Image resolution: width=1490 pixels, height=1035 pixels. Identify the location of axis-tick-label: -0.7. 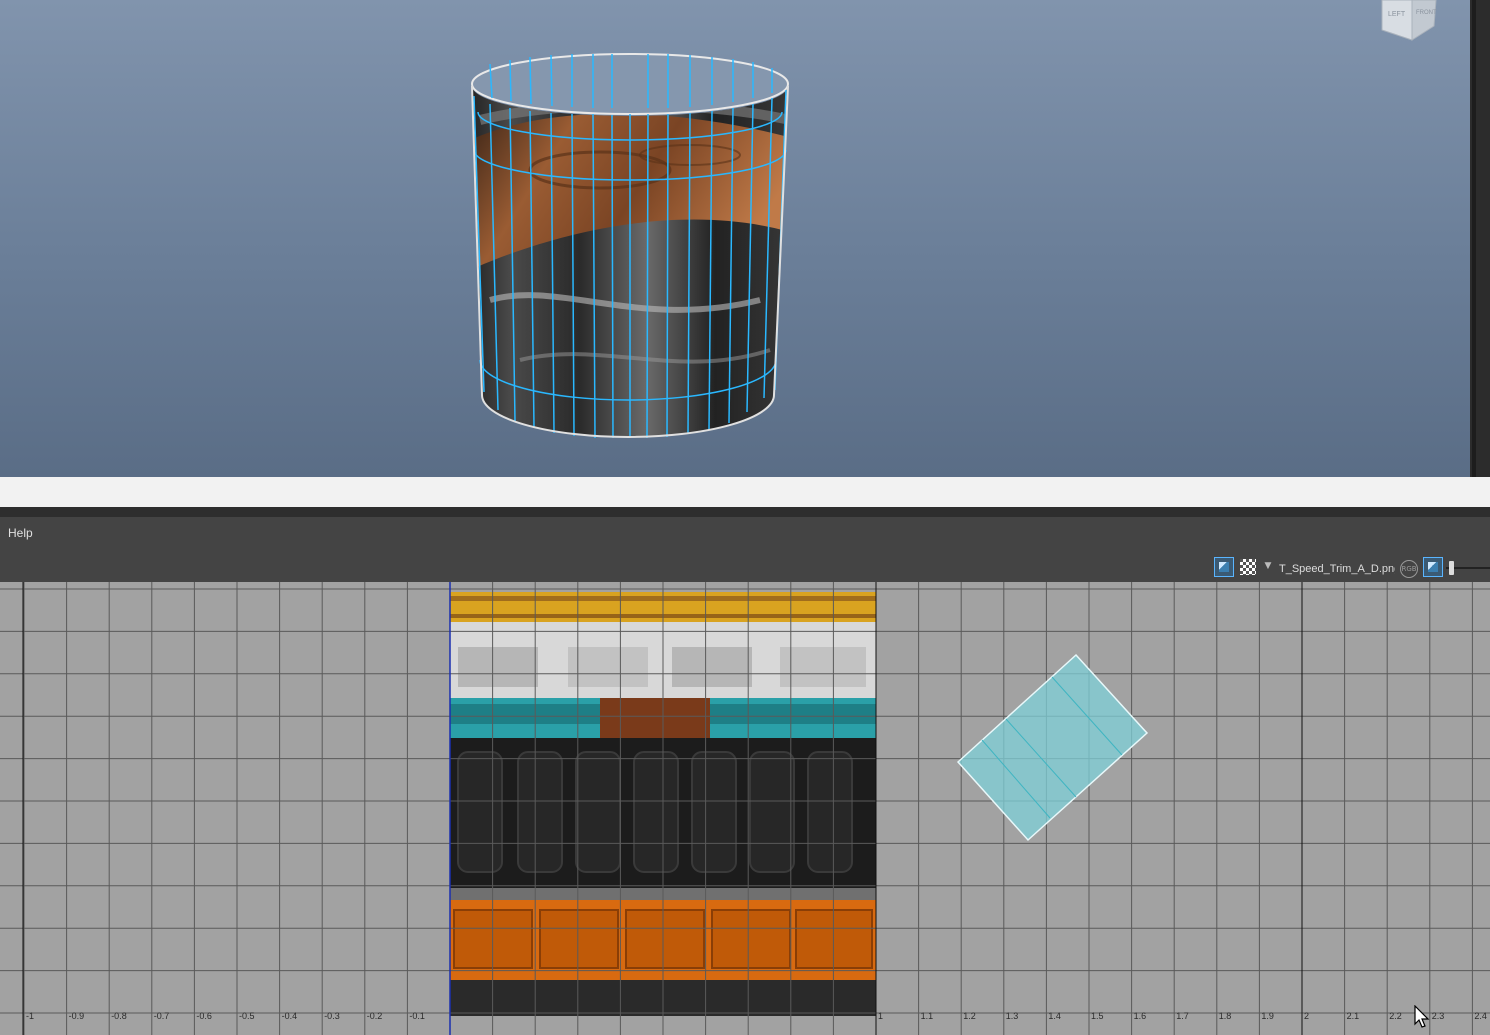
(161, 1016).